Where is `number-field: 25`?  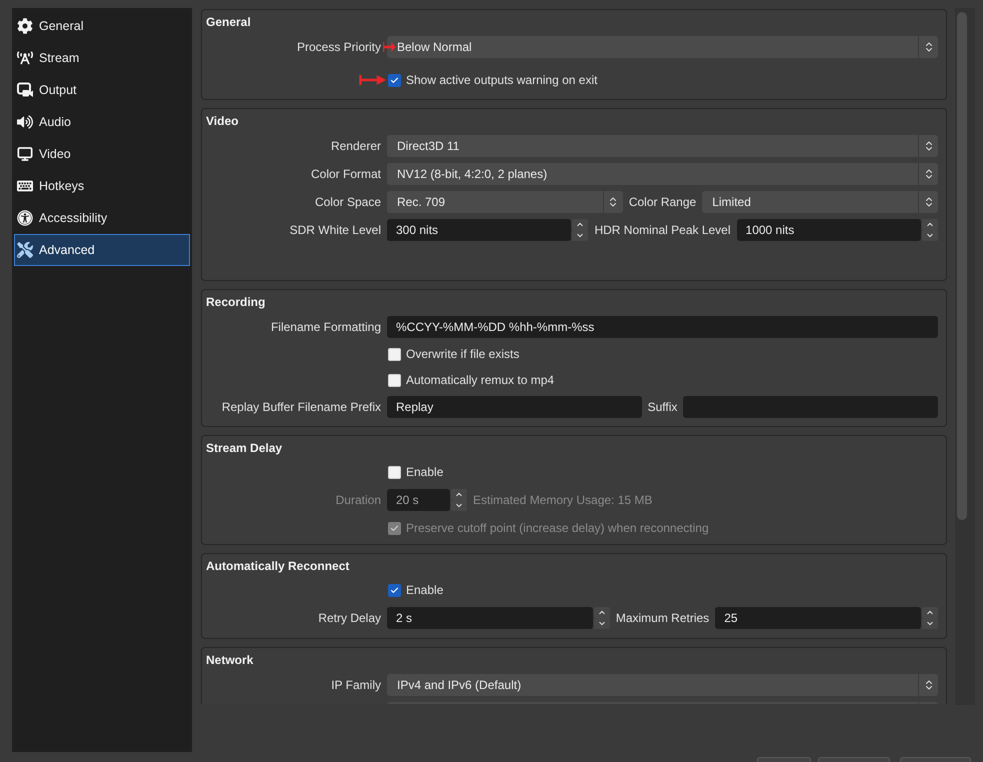
number-field: 25 is located at coordinates (818, 618).